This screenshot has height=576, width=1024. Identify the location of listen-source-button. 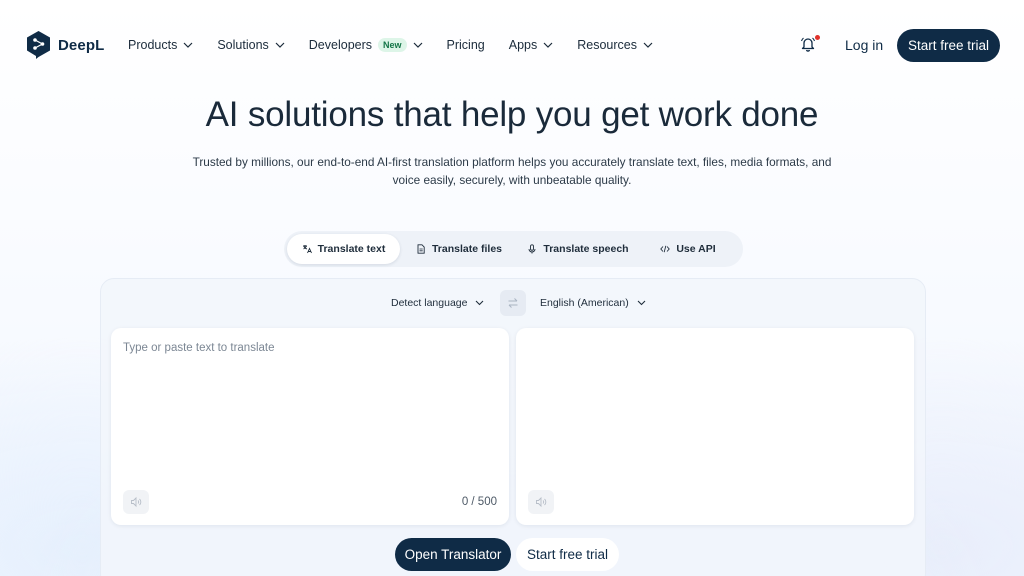
(136, 502).